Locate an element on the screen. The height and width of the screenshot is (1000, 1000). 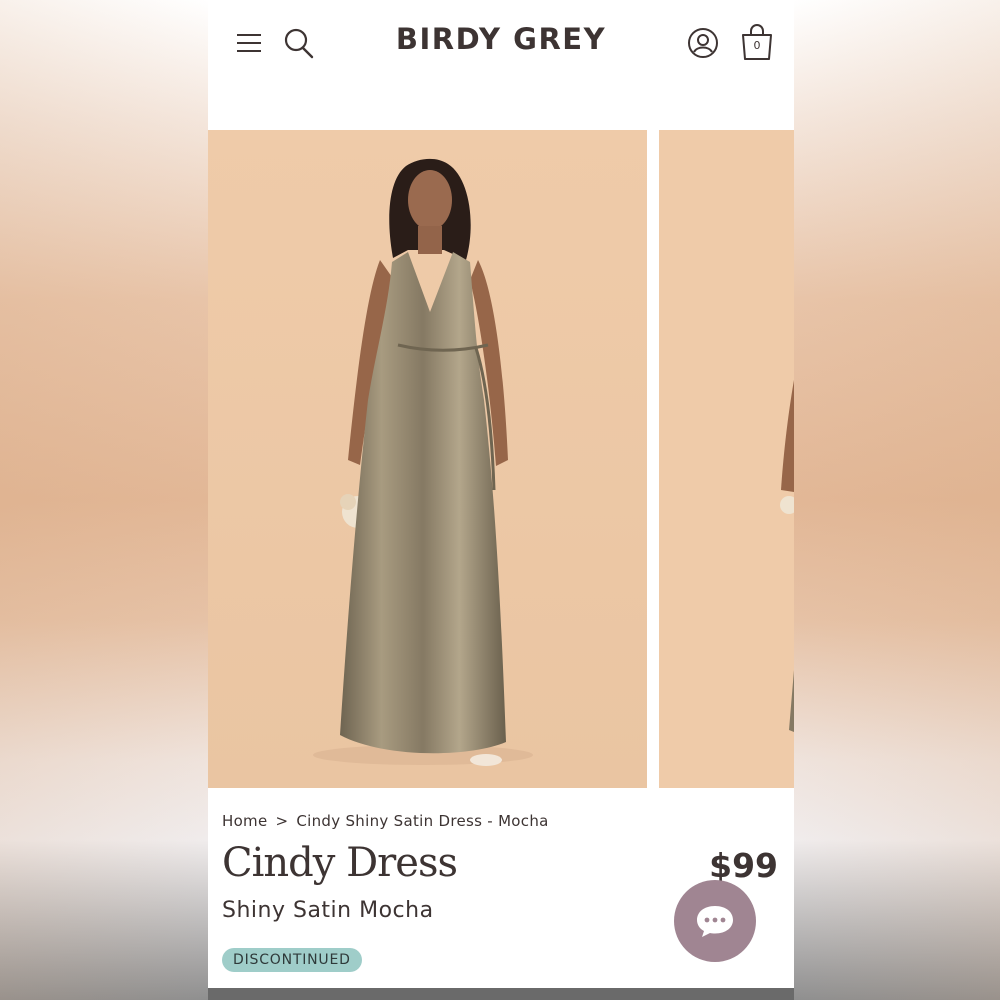
breadcrumb-current: Cindy Shiny Satin Dress - Mocha is located at coordinates (422, 821).